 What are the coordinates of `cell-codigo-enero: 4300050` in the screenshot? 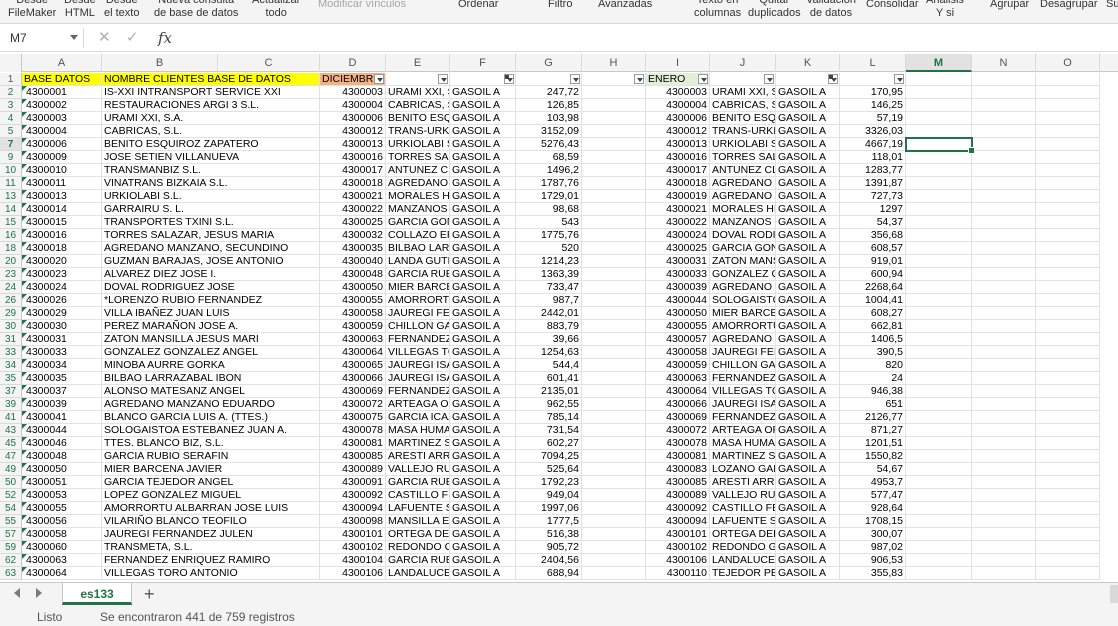 It's located at (678, 313).